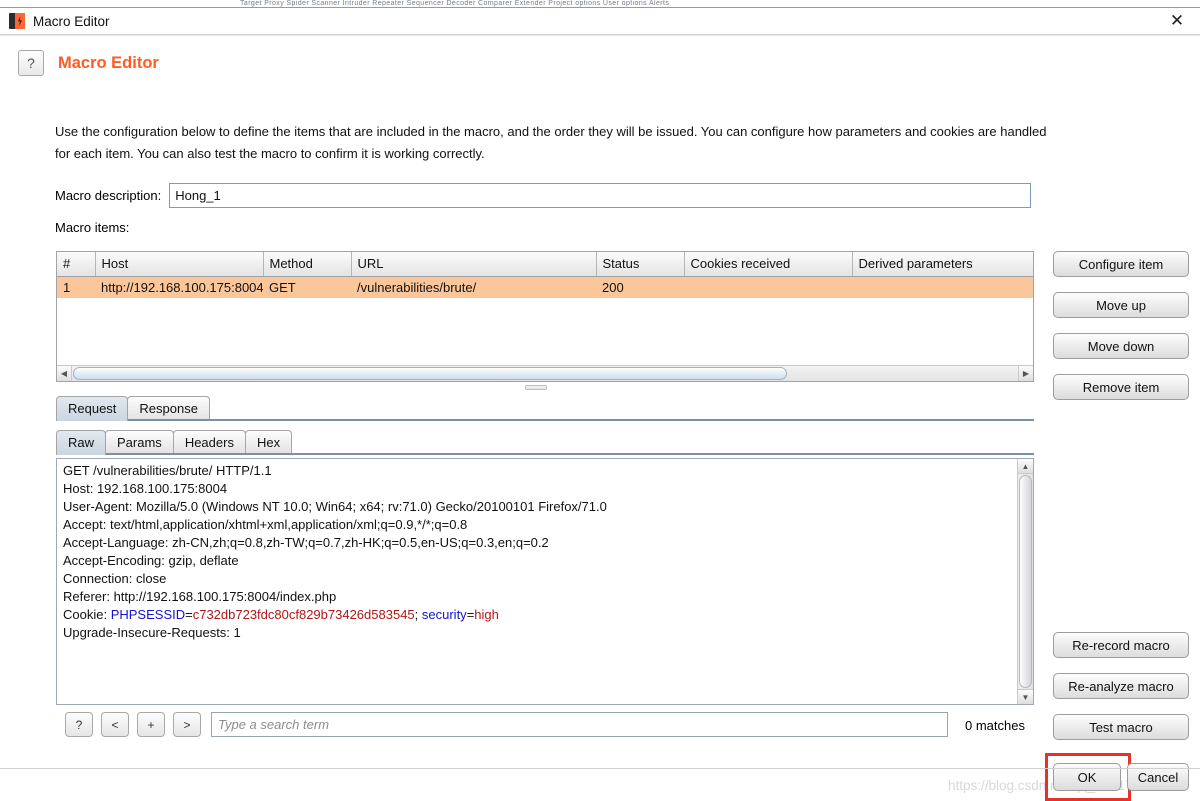 This screenshot has height=801, width=1200. I want to click on cookie-key-security: security, so click(444, 614).